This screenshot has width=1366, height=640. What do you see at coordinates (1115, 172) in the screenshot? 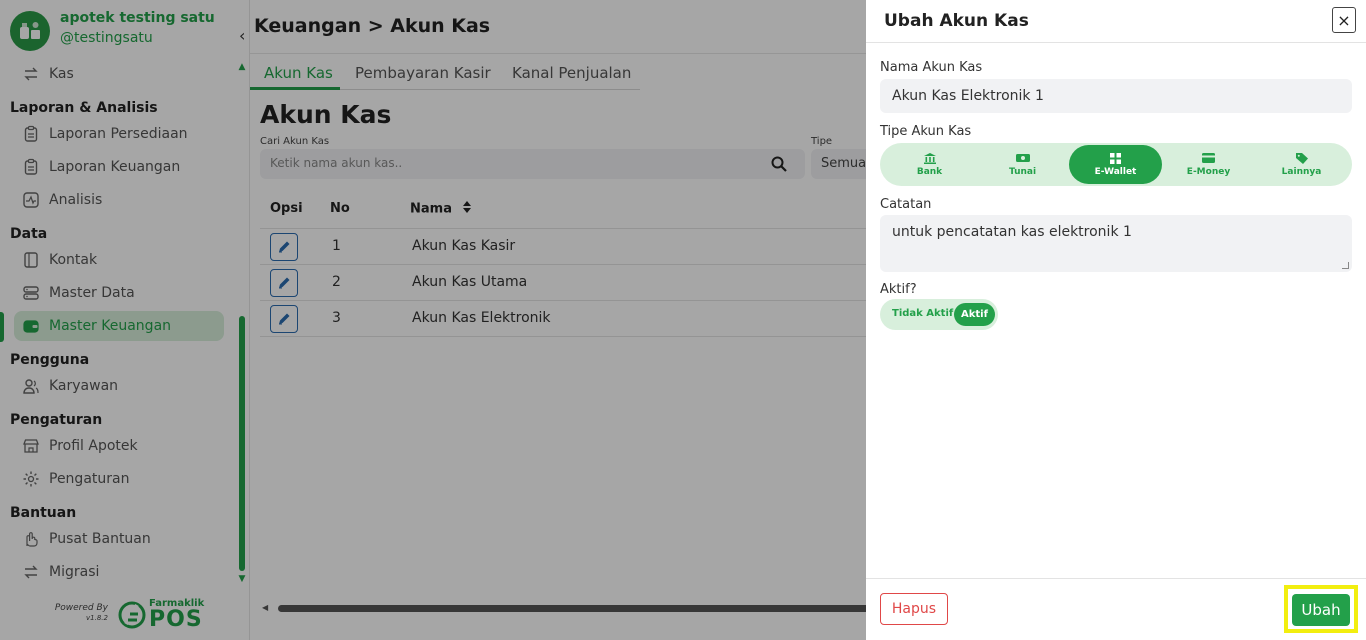
I see `type-option-label: E-Wallet` at bounding box center [1115, 172].